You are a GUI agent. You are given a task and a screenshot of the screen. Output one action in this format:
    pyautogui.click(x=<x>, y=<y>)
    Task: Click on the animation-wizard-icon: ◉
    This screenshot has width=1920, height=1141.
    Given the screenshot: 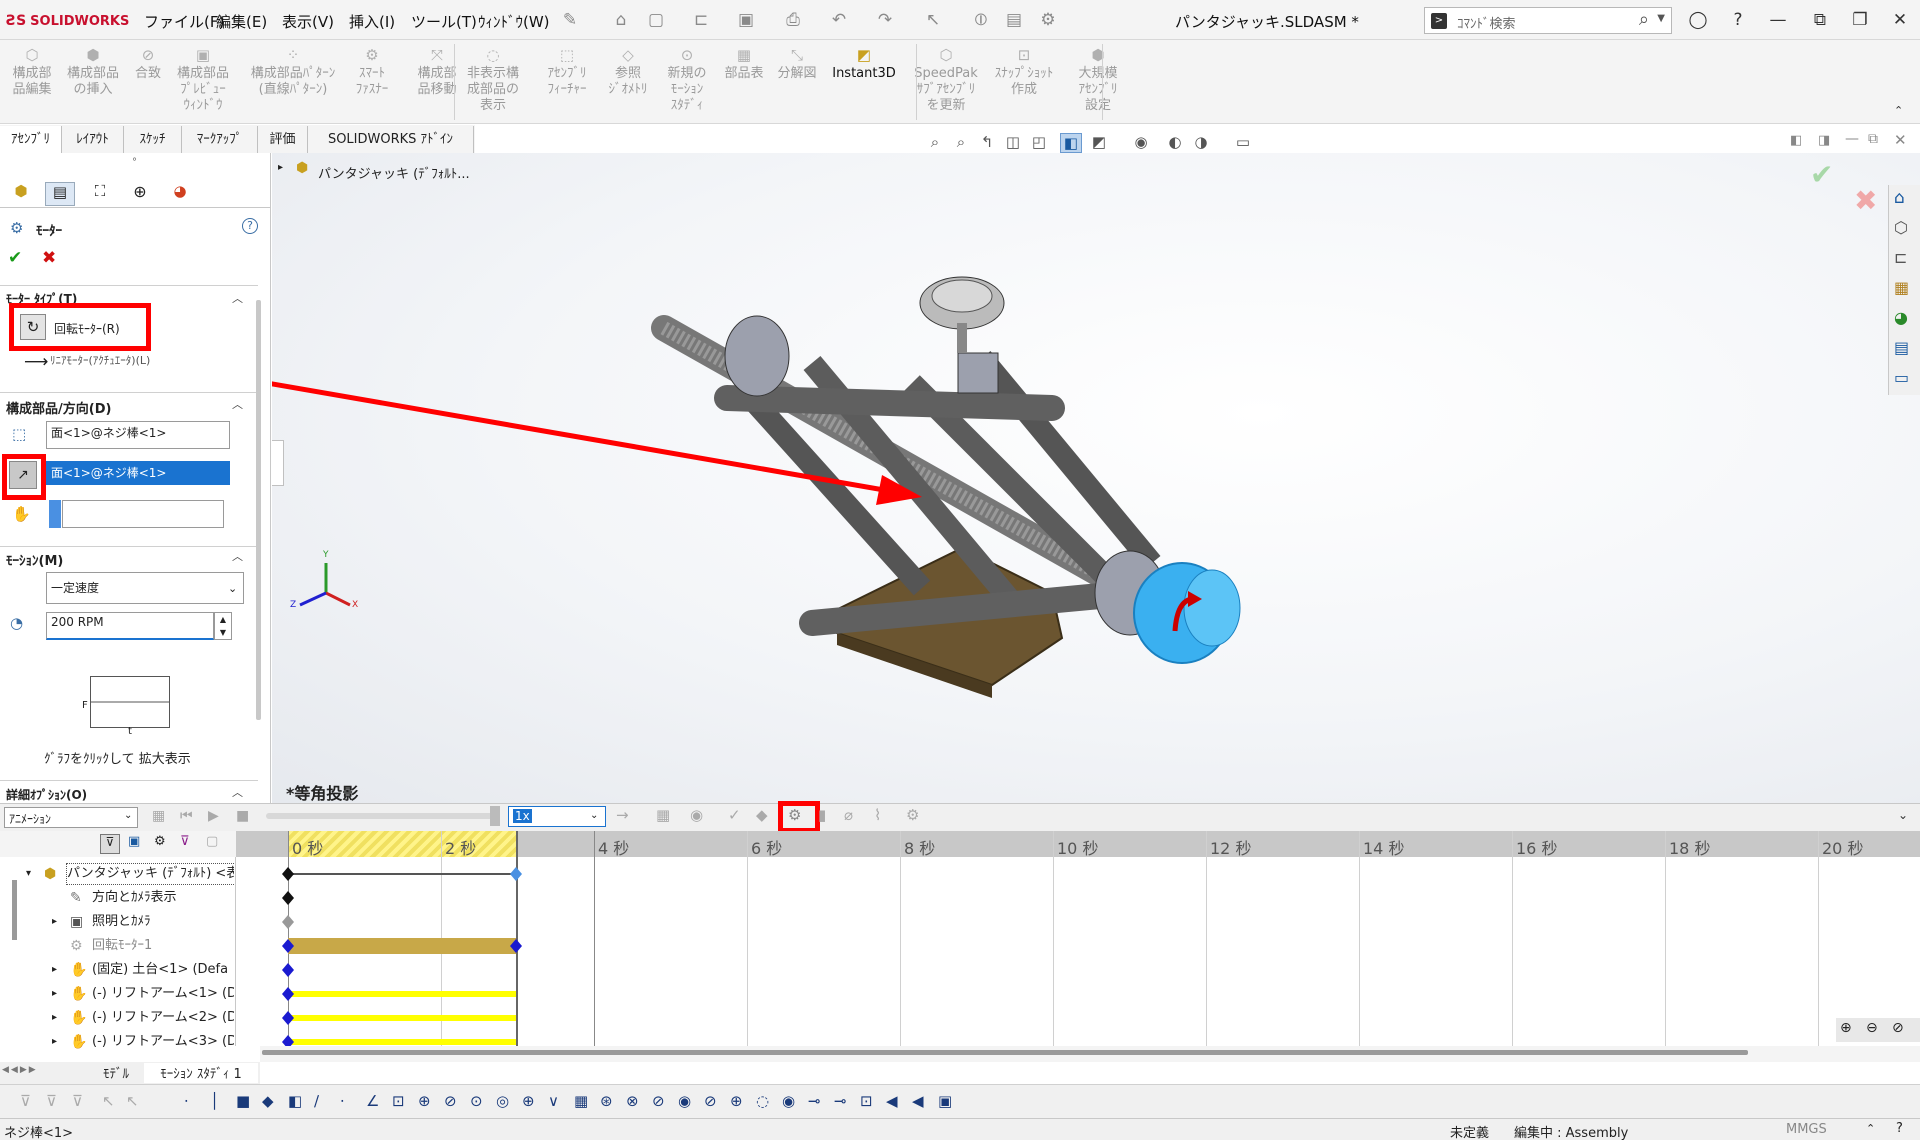 What is the action you would take?
    pyautogui.click(x=696, y=815)
    